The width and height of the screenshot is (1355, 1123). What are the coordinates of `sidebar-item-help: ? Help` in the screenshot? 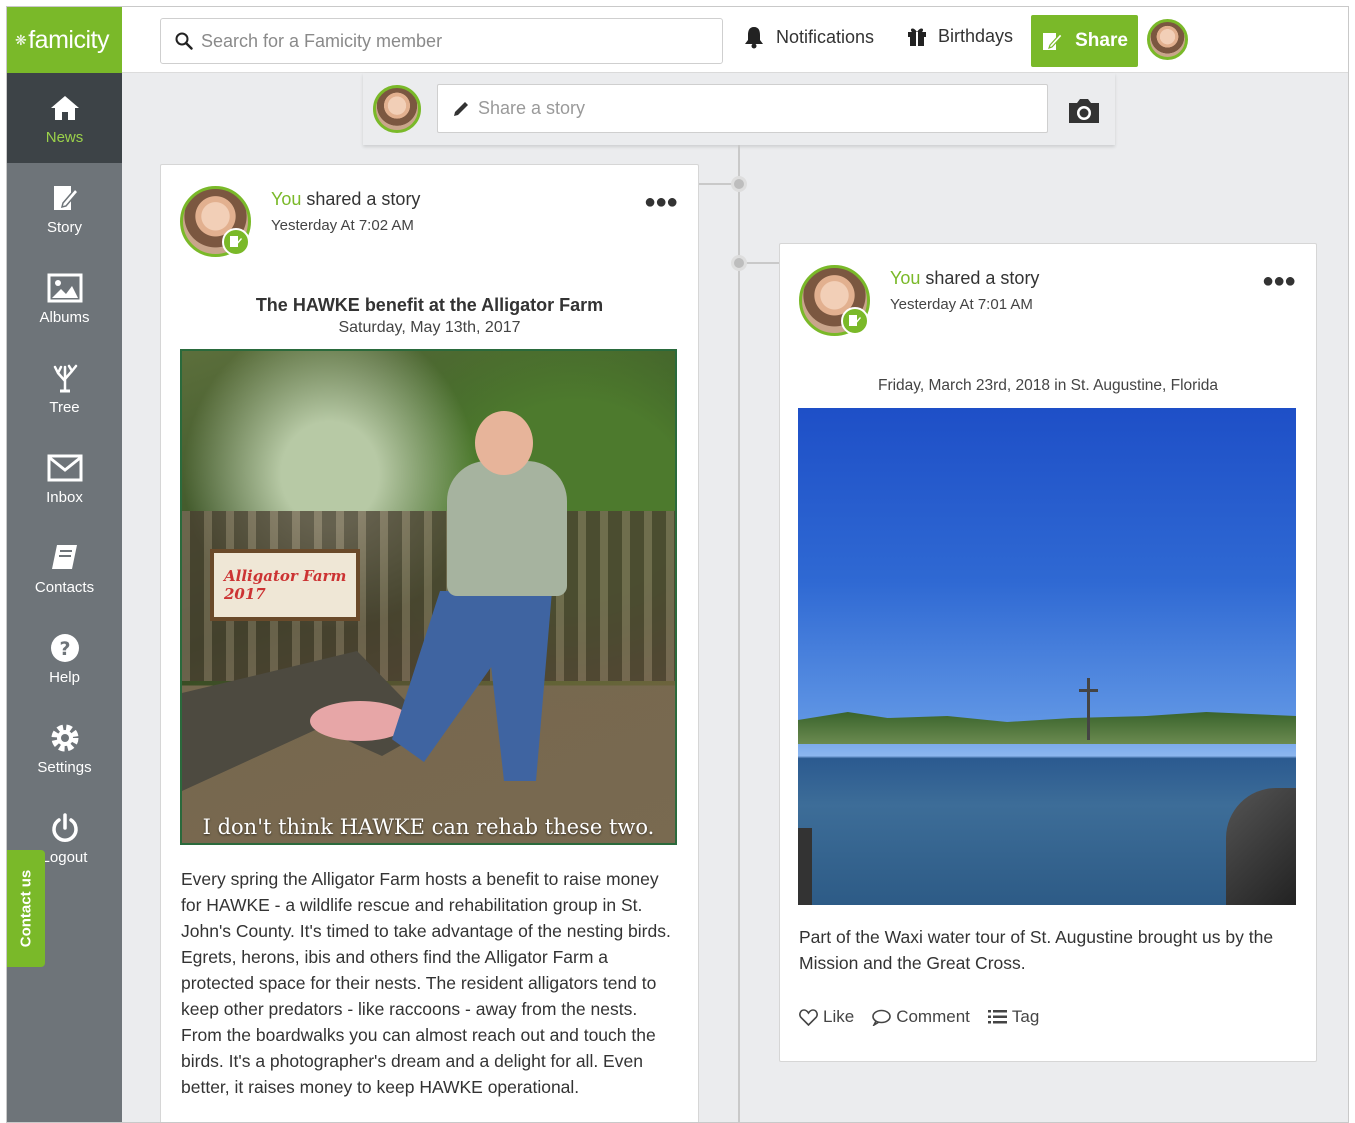 It's located at (64, 658).